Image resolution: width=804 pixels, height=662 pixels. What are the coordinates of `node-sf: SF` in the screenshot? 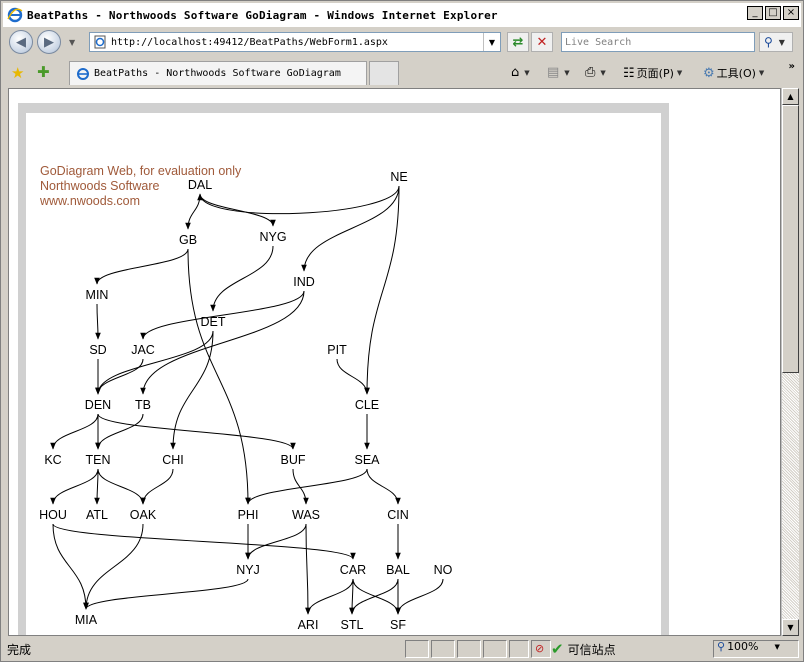 It's located at (398, 625).